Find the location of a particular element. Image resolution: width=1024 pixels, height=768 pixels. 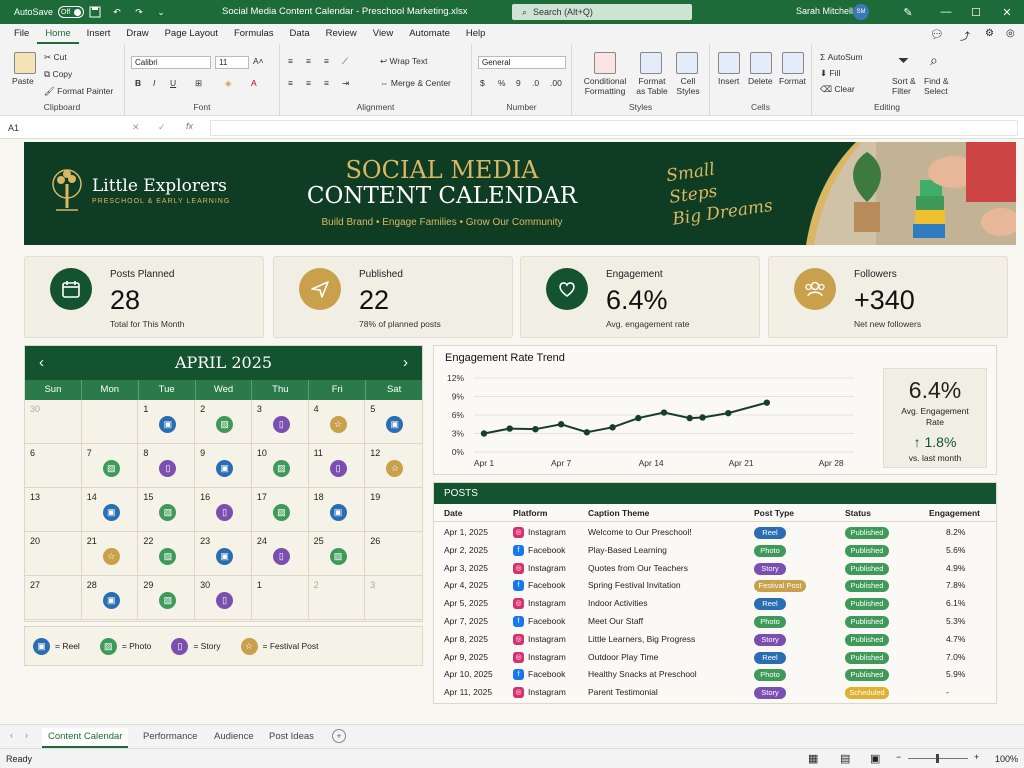

menu-draw: Draw is located at coordinates (137, 34).